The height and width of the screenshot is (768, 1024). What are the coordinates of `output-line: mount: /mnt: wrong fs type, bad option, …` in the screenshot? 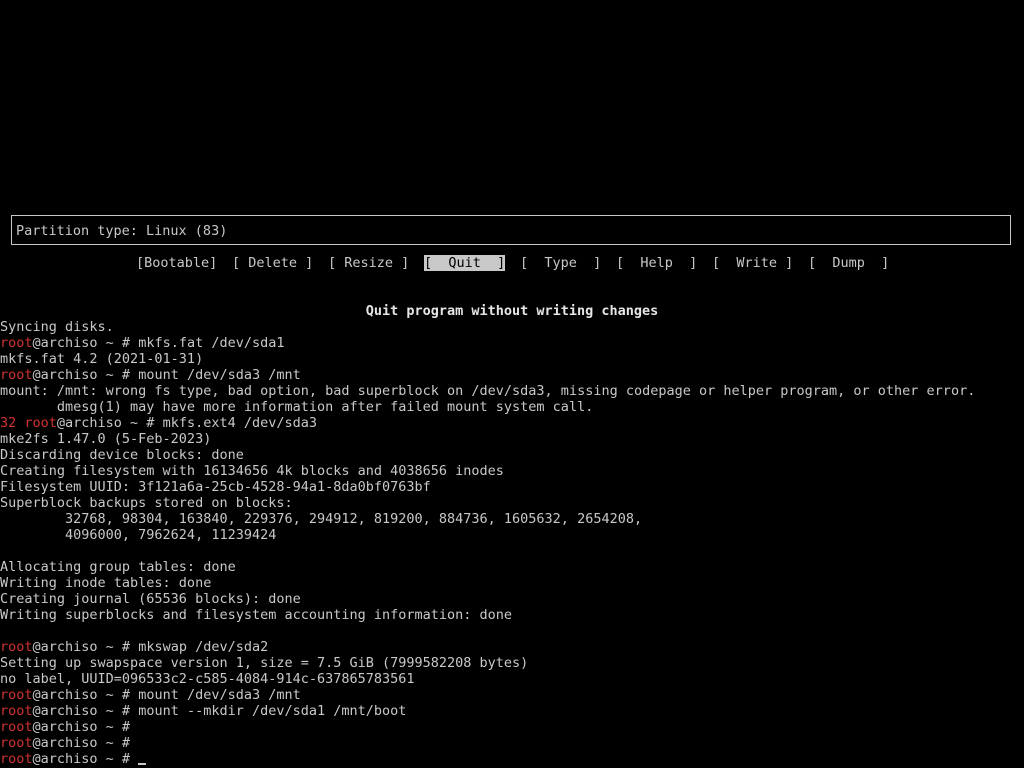 It's located at (488, 391).